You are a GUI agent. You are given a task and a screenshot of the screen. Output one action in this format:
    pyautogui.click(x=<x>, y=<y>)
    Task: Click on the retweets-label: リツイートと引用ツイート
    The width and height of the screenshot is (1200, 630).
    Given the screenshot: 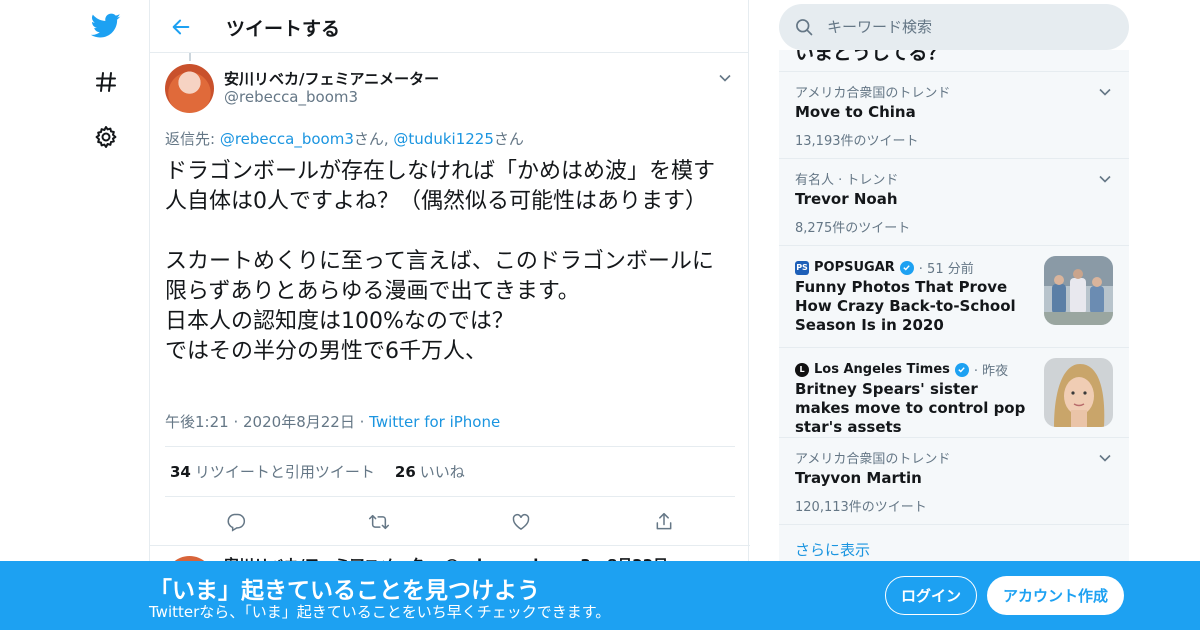 What is the action you would take?
    pyautogui.click(x=284, y=472)
    